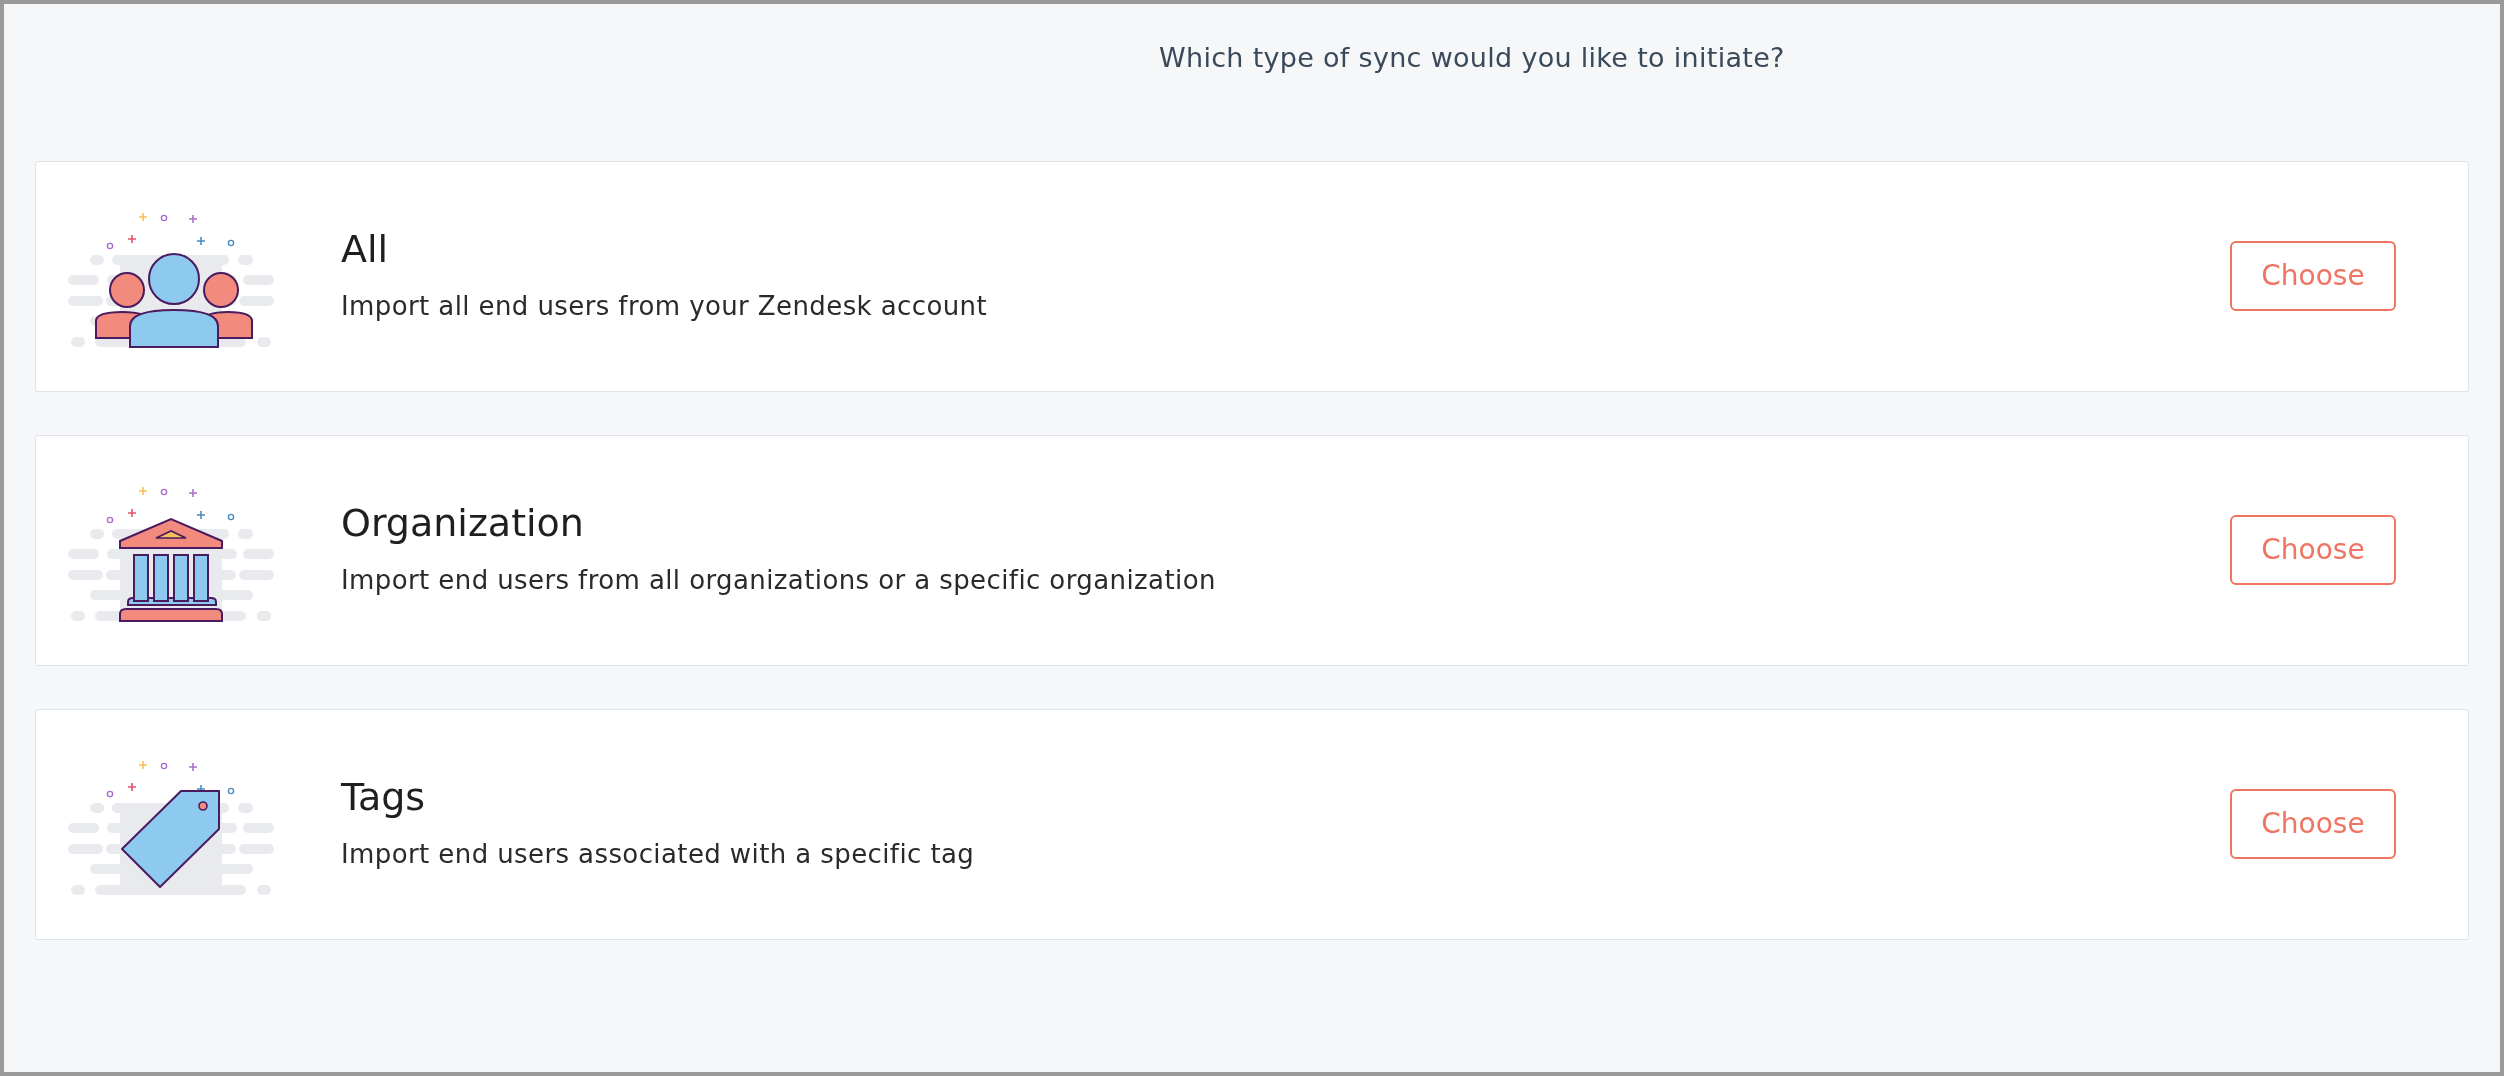  What do you see at coordinates (1472, 57) in the screenshot?
I see `sync-type-question: Which type of sync would you like to initiate?` at bounding box center [1472, 57].